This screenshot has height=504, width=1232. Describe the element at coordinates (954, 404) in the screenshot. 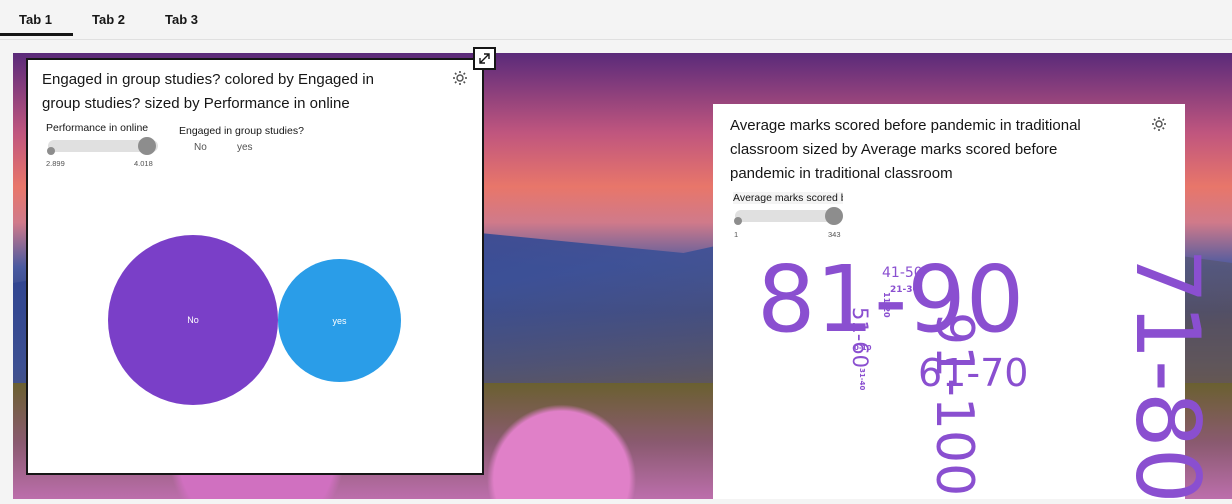

I see `word-91-100: 91-100` at that location.